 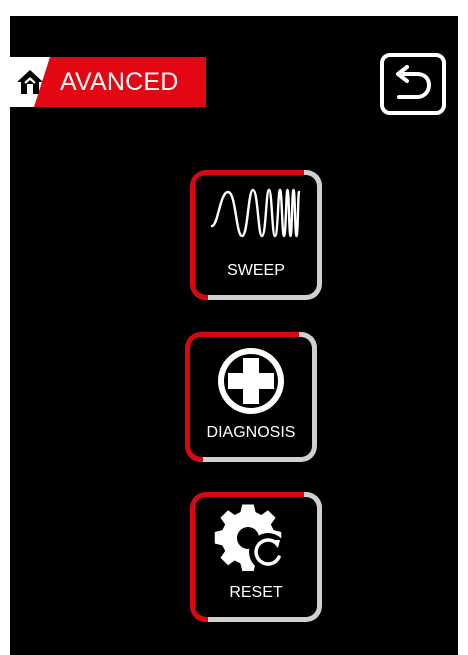 What do you see at coordinates (251, 379) in the screenshot?
I see `medical-cross-icon` at bounding box center [251, 379].